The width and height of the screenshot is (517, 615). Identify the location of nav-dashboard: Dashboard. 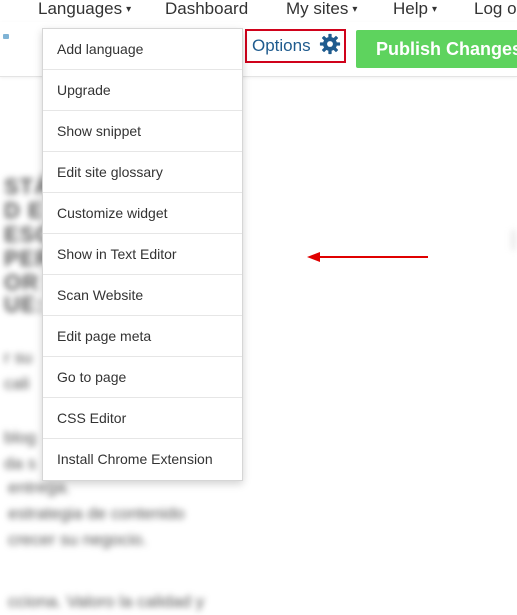
(206, 10).